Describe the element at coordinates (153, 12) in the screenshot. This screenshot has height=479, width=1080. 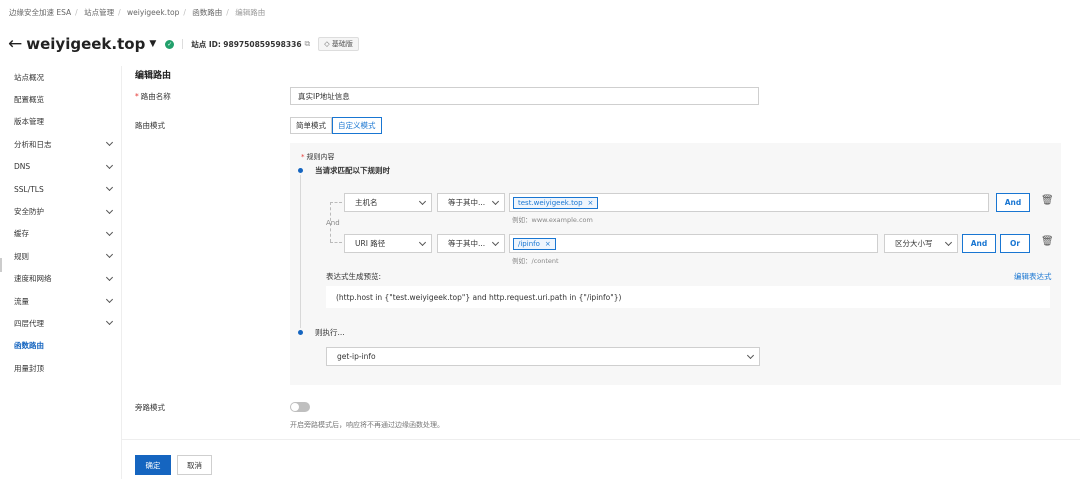
I see `breadcrumb-item: weiyigeek.top` at that location.